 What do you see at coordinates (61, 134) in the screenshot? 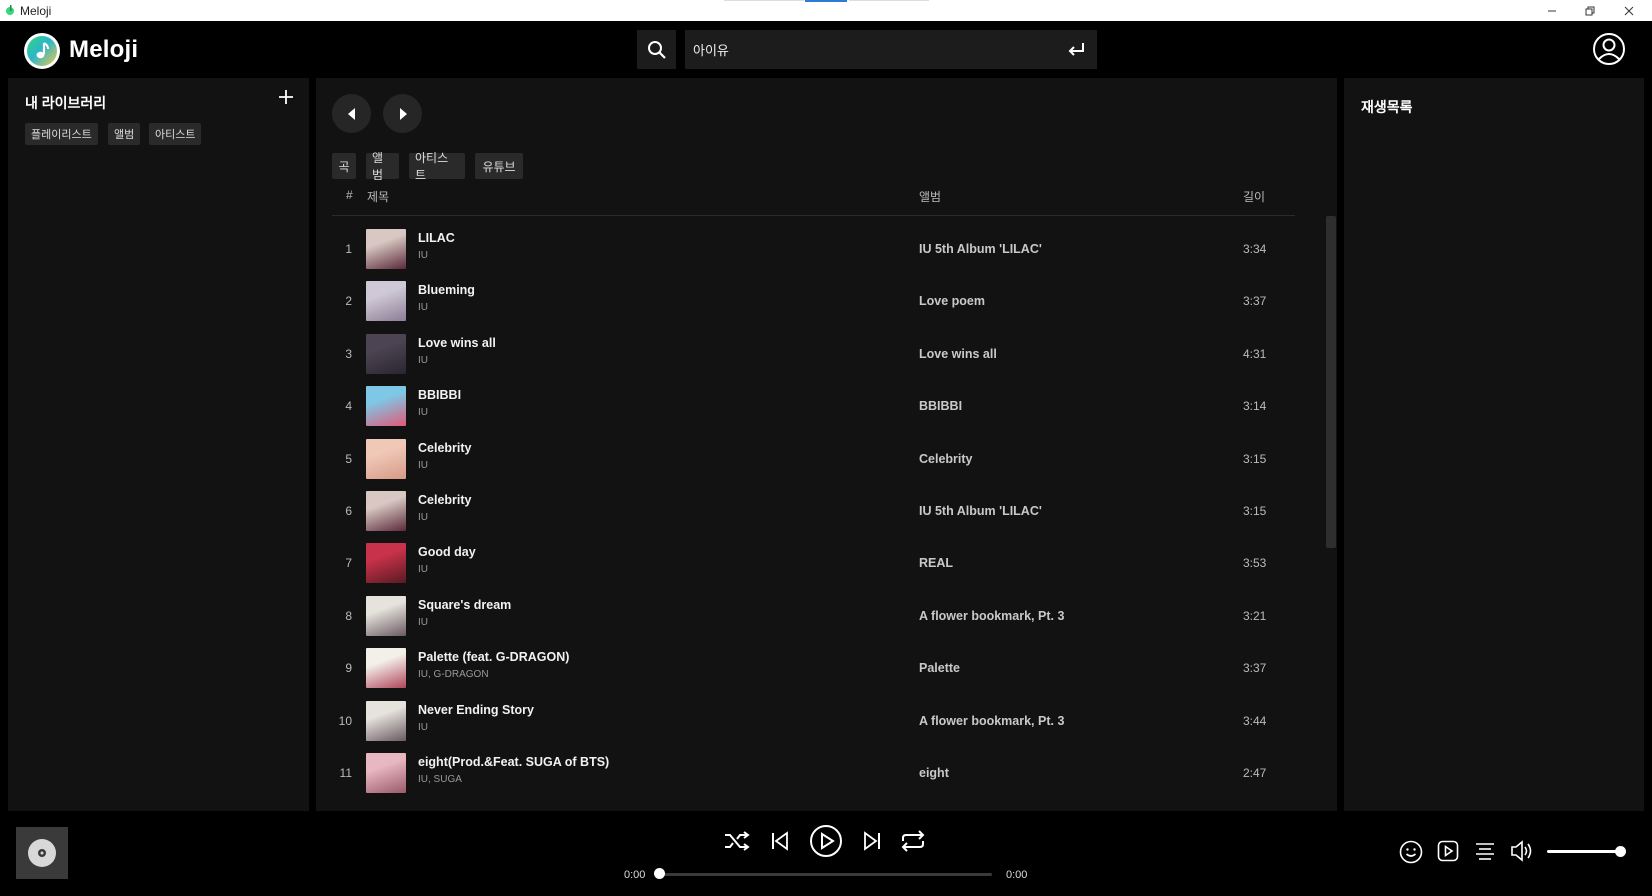
I see `library-filter-playlist: 플레이리스트` at bounding box center [61, 134].